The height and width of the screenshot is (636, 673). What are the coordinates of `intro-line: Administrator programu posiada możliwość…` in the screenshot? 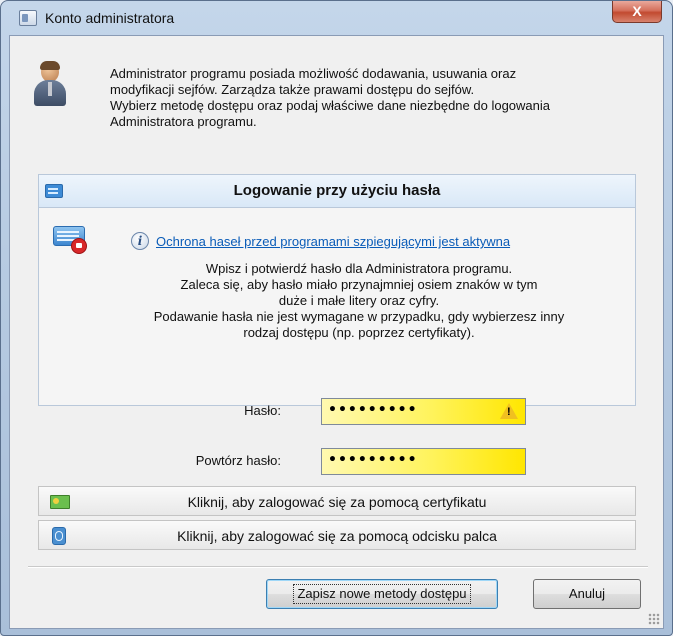 It's located at (313, 73).